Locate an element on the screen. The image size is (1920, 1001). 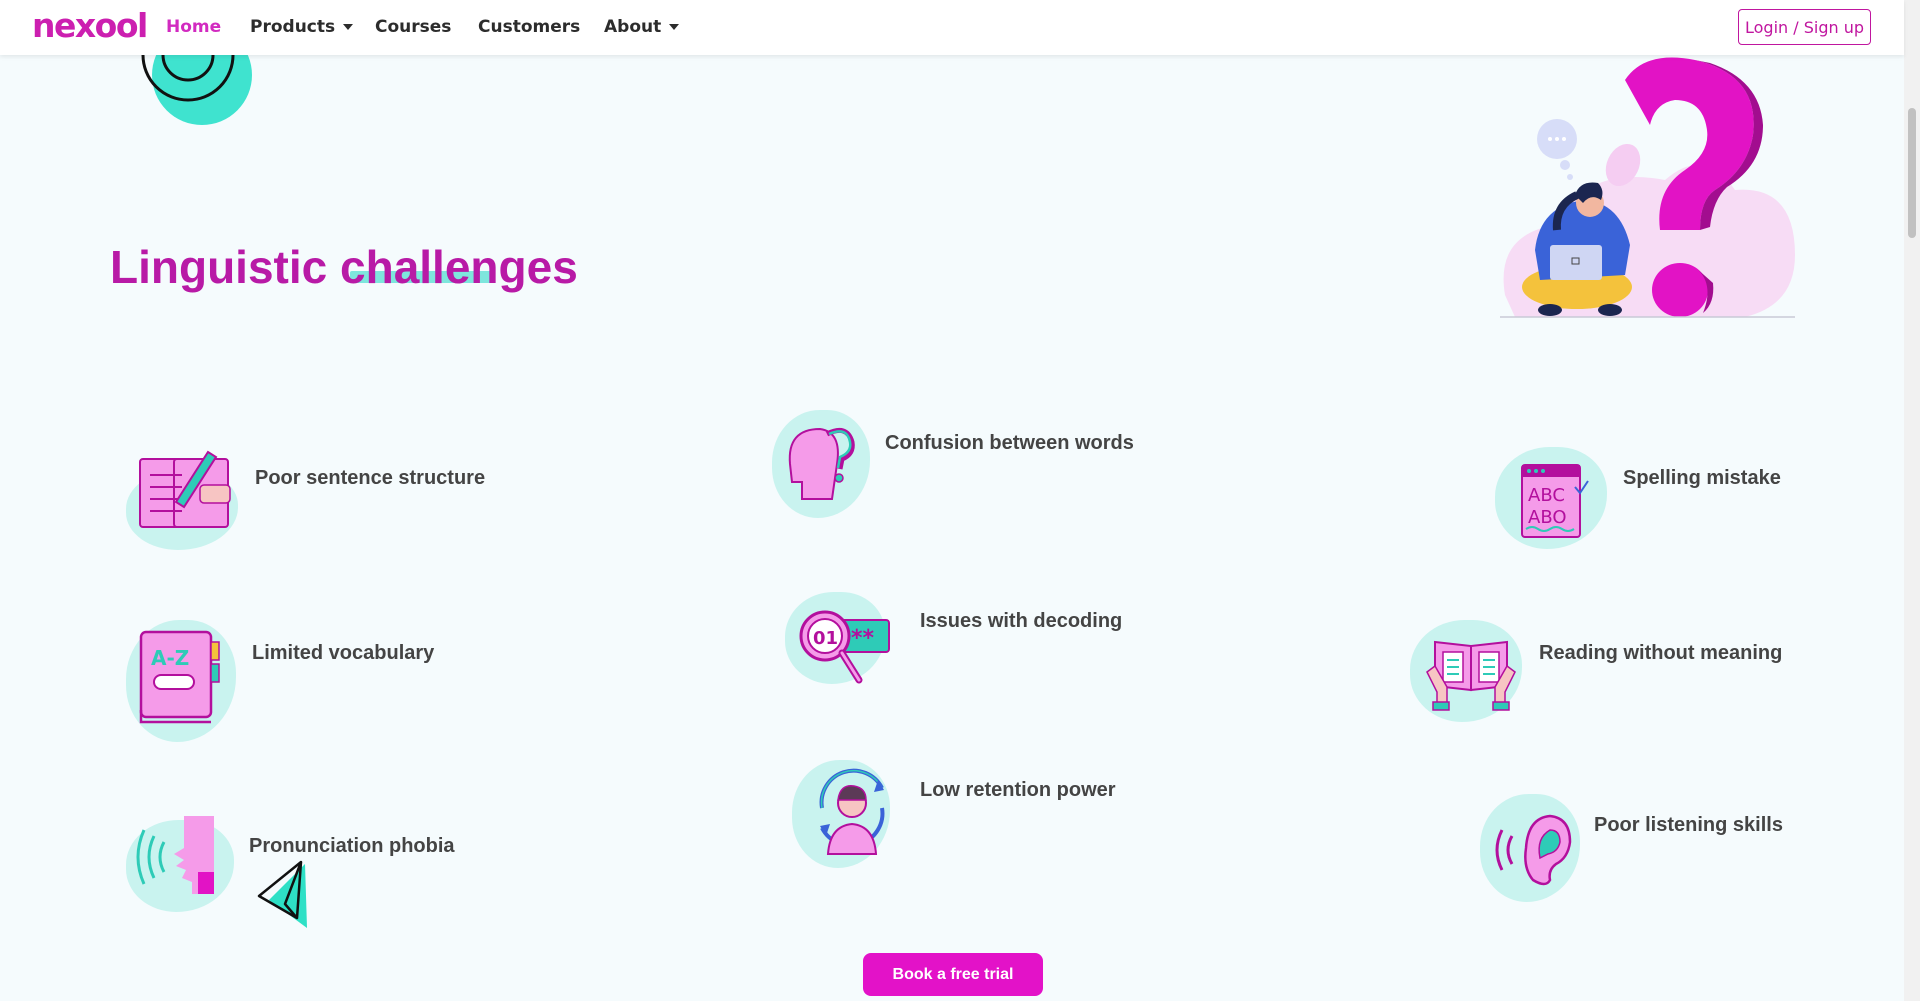
section-title-part2-wrap: challenges is located at coordinates (459, 267).